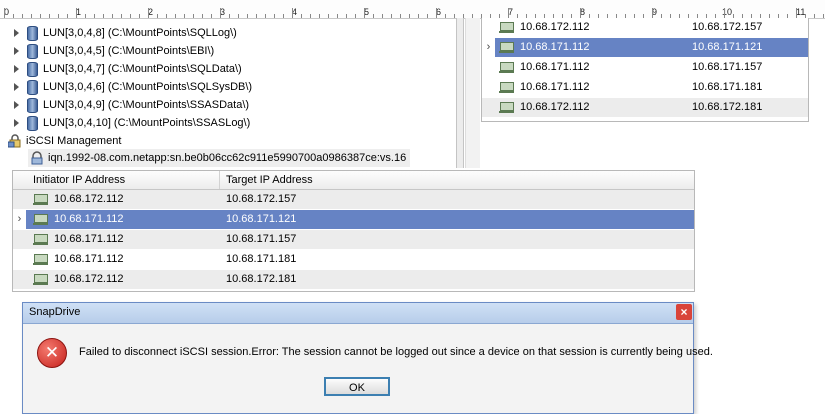 The width and height of the screenshot is (825, 414). What do you see at coordinates (412, 9) in the screenshot?
I see `ruler: 0 1 2 3 4 5 6 7 8 9 10 11` at bounding box center [412, 9].